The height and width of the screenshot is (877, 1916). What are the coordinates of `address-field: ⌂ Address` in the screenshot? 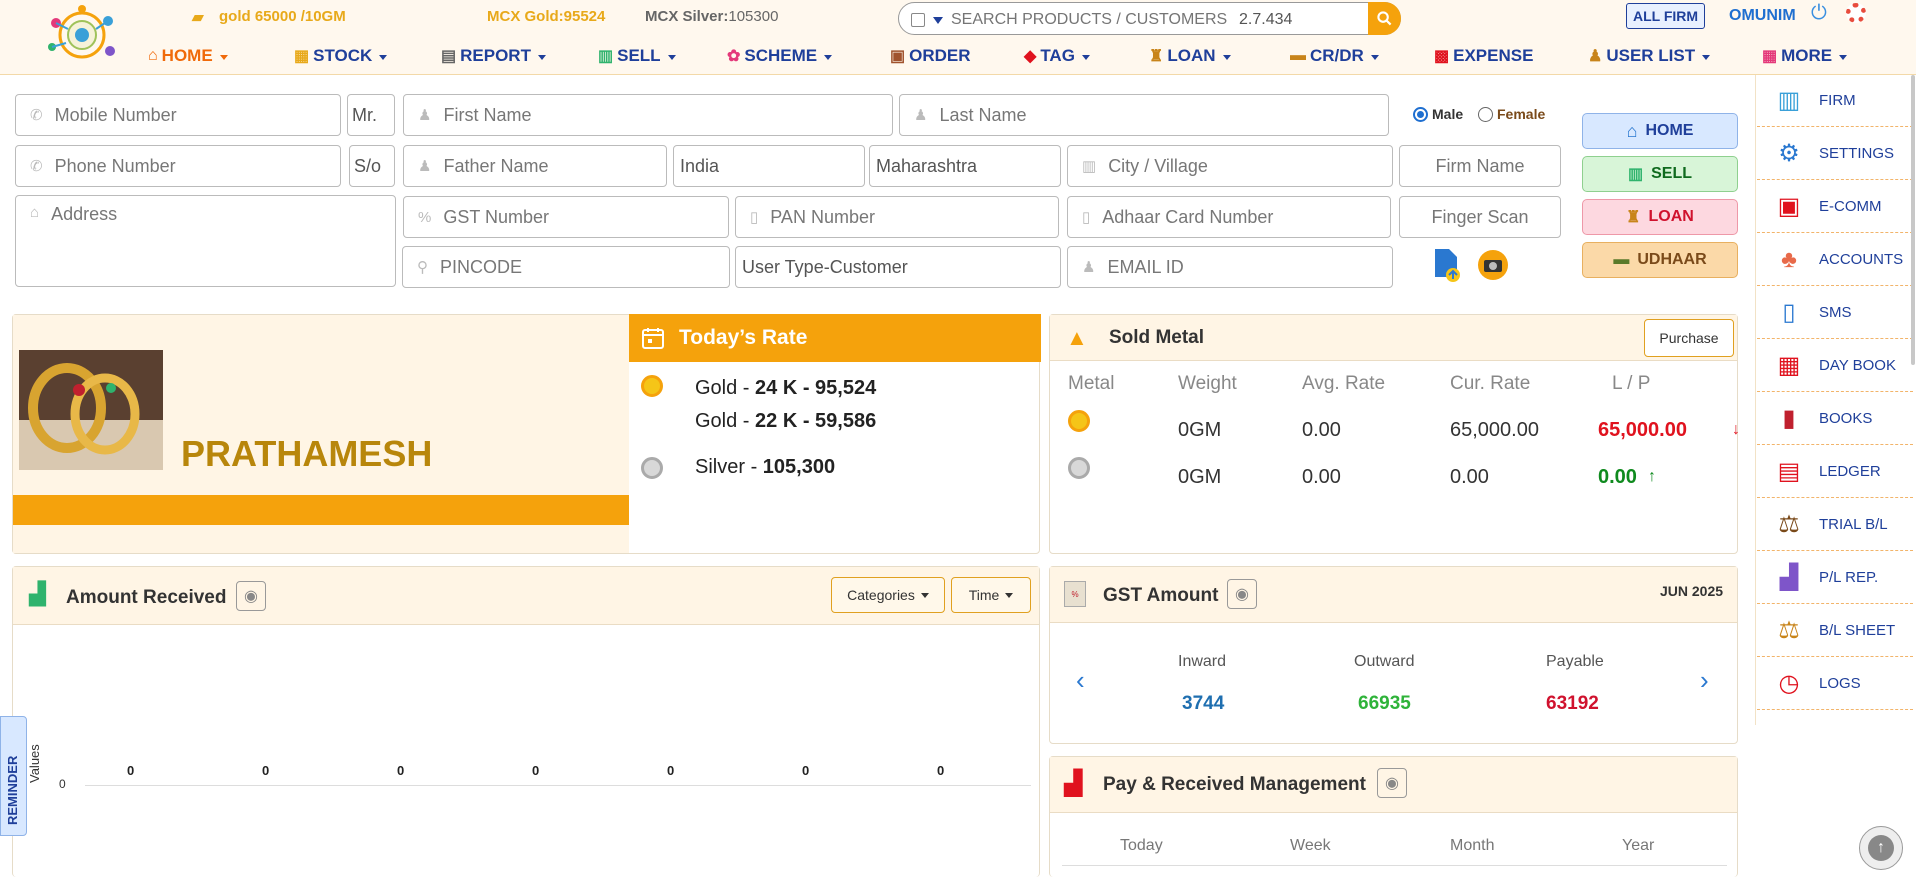 It's located at (205, 241).